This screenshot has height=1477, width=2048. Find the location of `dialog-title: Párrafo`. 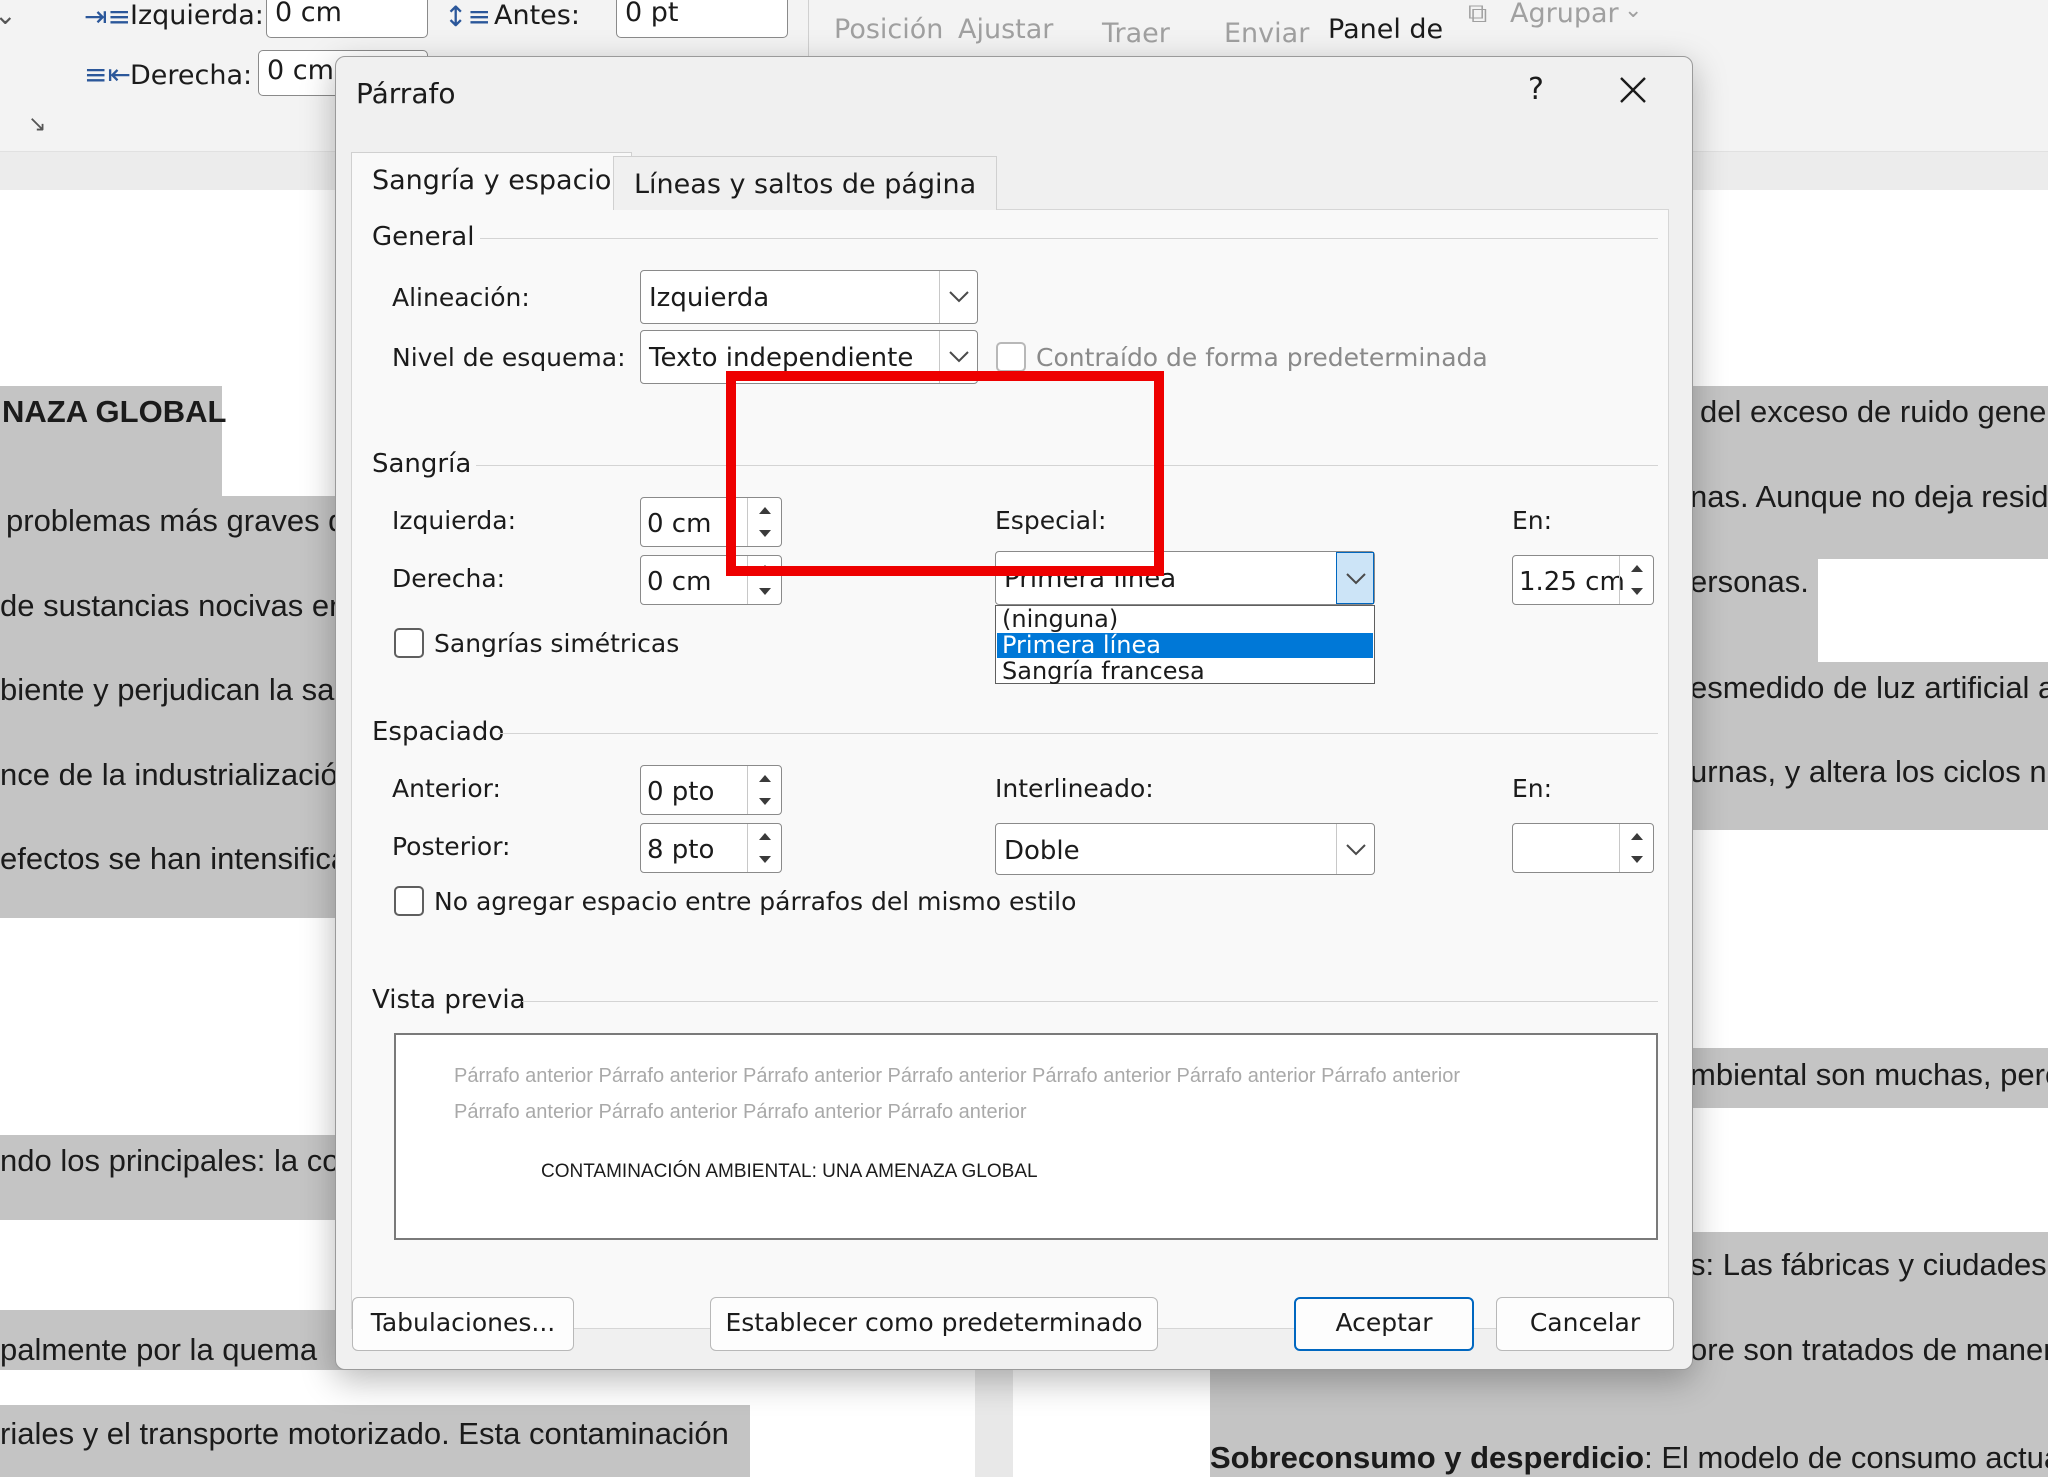

dialog-title: Párrafo is located at coordinates (406, 93).